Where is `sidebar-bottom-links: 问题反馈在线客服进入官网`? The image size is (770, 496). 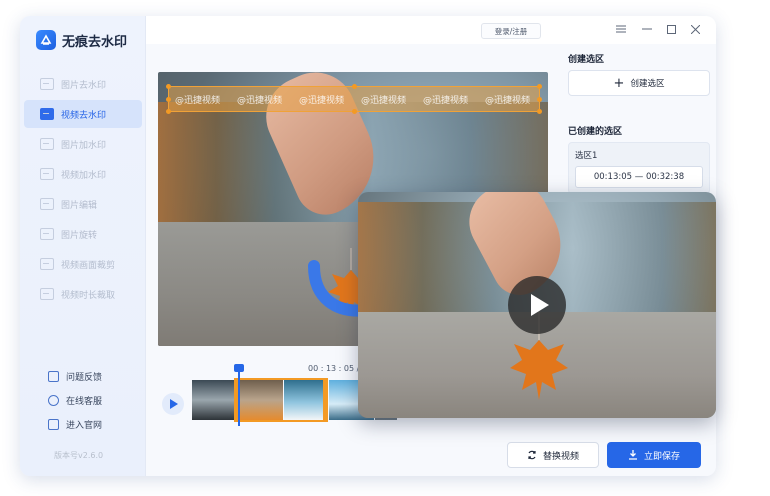
sidebar-bottom-links: 问题反馈在线客服进入官网 is located at coordinates (75, 400).